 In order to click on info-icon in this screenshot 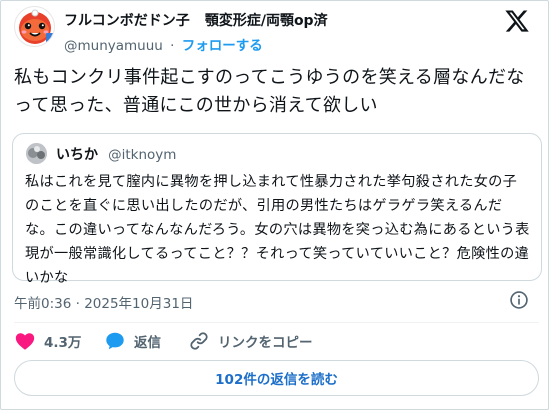, I will do `click(519, 300)`.